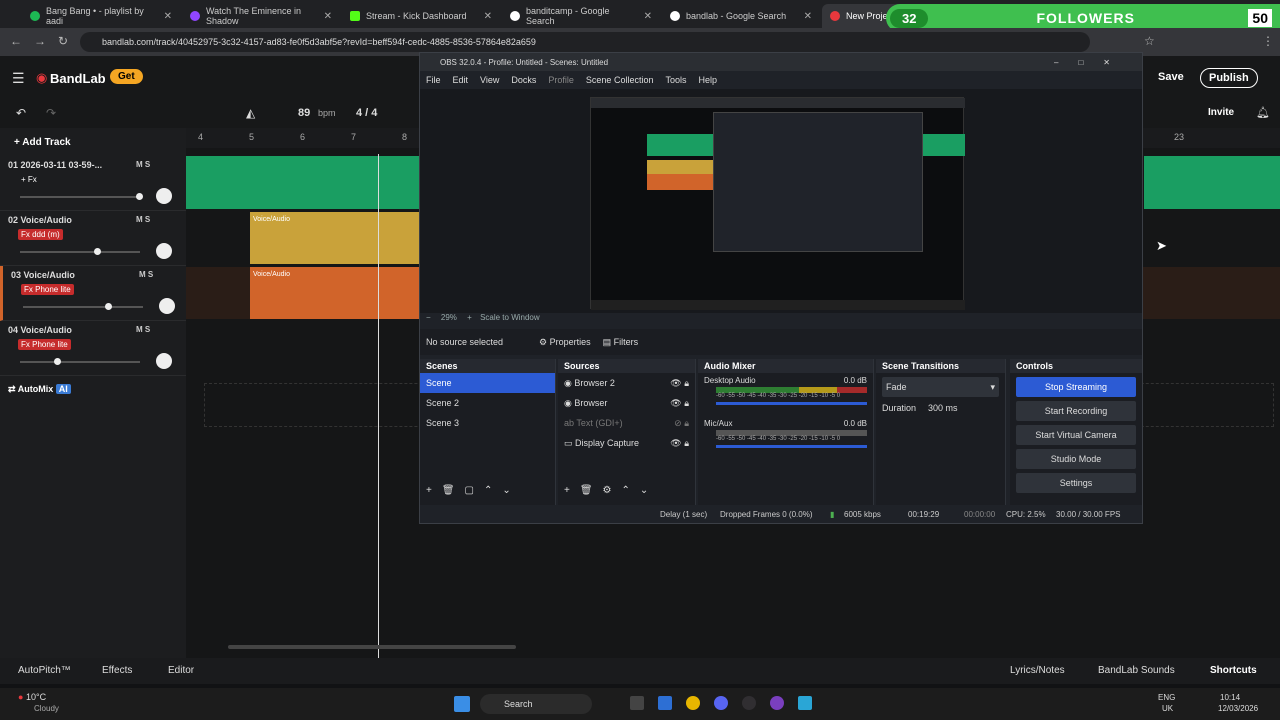 The height and width of the screenshot is (720, 1280). I want to click on scene-item: Scene 3, so click(487, 423).